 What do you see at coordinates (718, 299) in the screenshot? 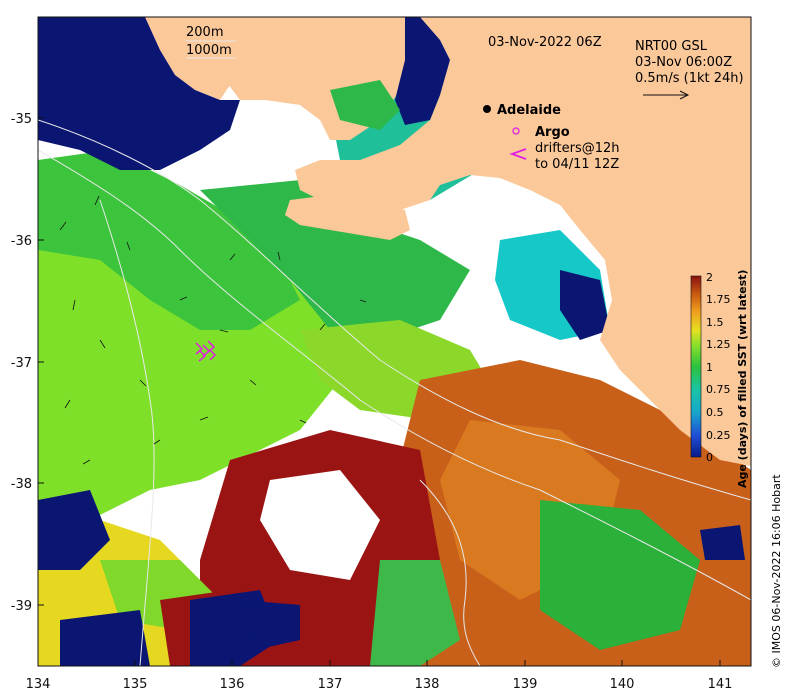
I see `colorbar-tick-1.75: 1.75` at bounding box center [718, 299].